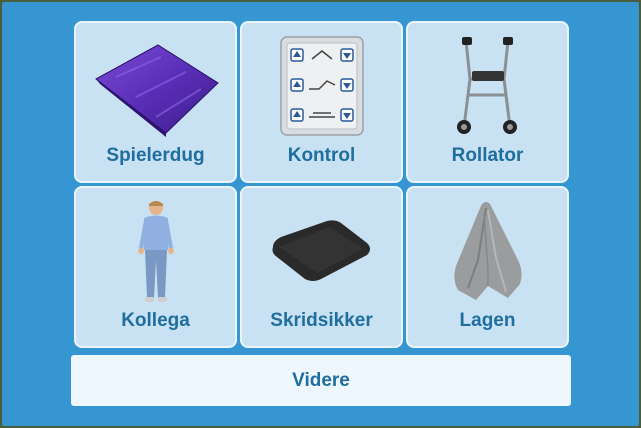 The height and width of the screenshot is (428, 641). What do you see at coordinates (486, 85) in the screenshot?
I see `rollator-walker-icon` at bounding box center [486, 85].